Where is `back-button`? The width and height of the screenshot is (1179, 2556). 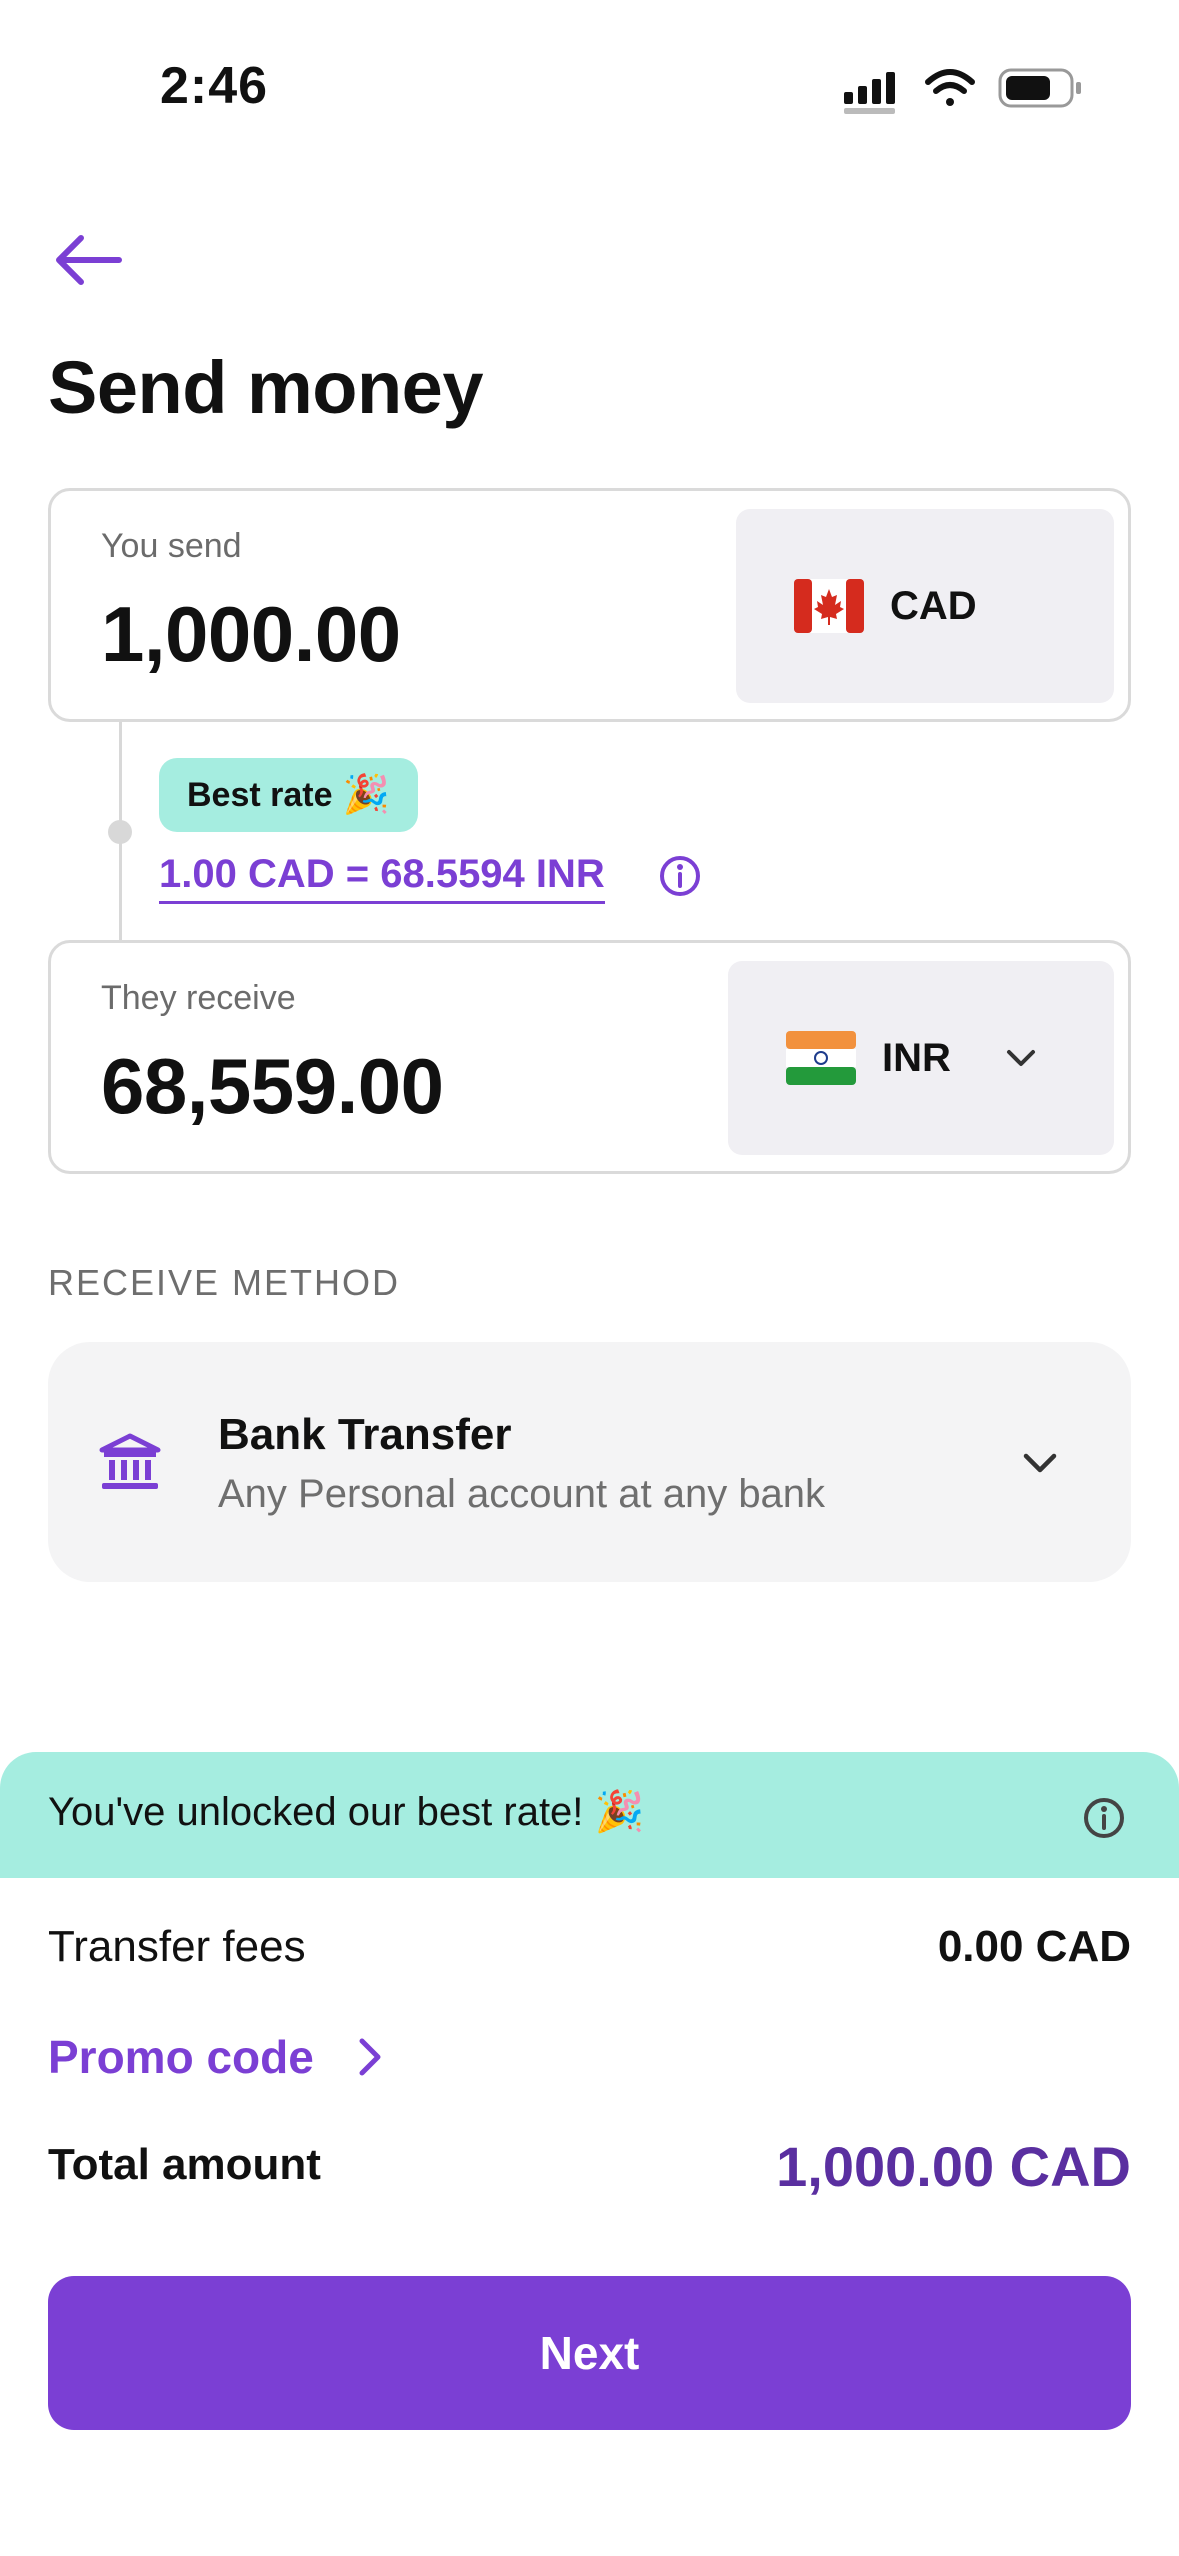
back-button is located at coordinates (87, 260).